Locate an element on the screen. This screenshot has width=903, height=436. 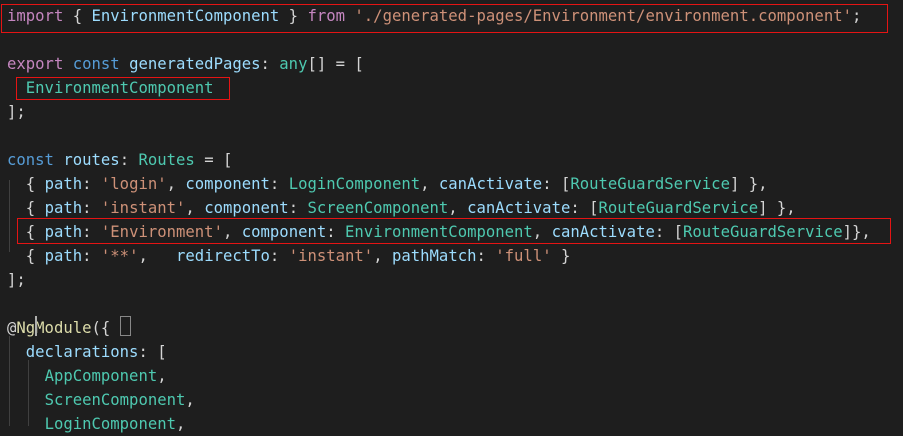
code-token: Routes is located at coordinates (166, 160).